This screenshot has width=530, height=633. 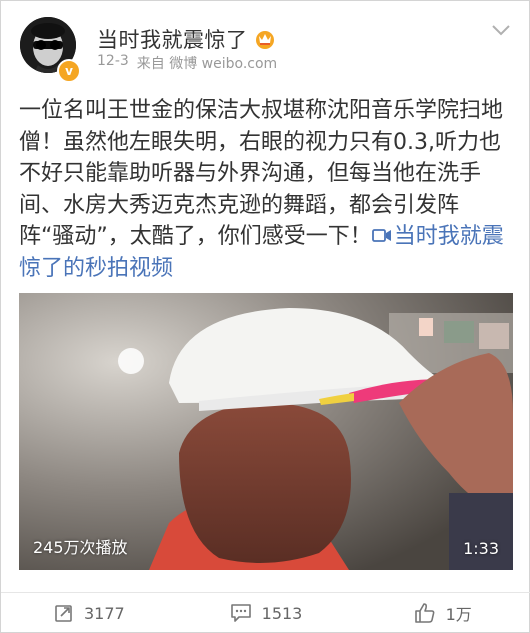 What do you see at coordinates (104, 613) in the screenshot?
I see `repost-count: 3177` at bounding box center [104, 613].